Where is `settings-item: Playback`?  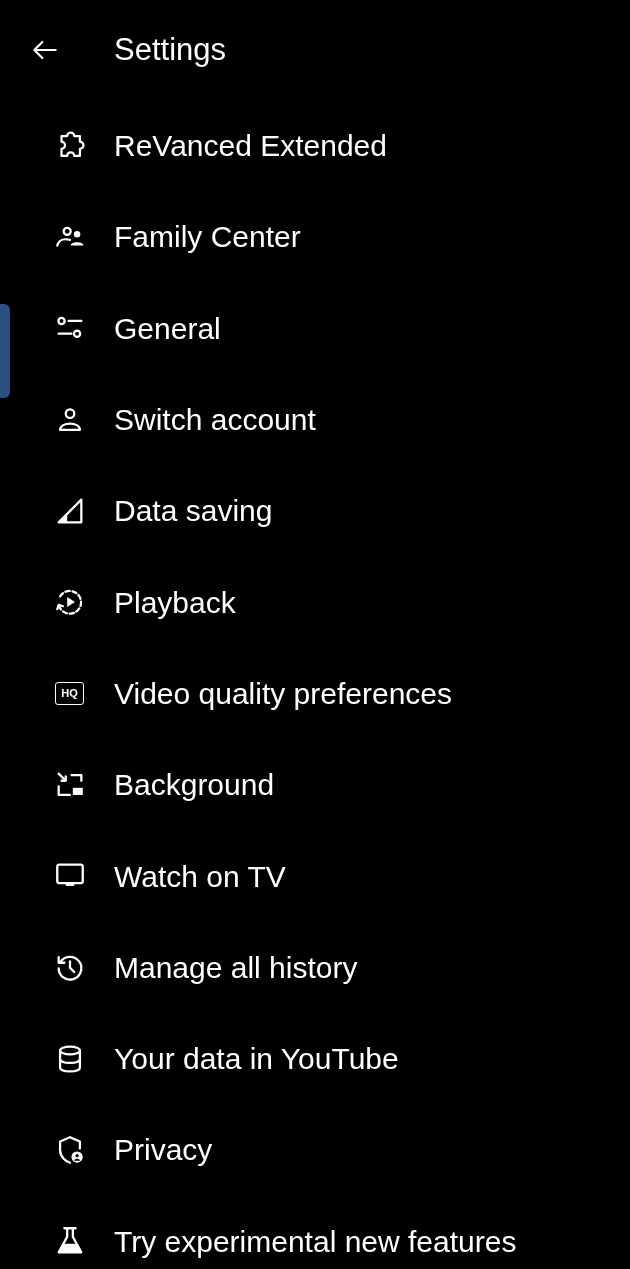 settings-item: Playback is located at coordinates (322, 602).